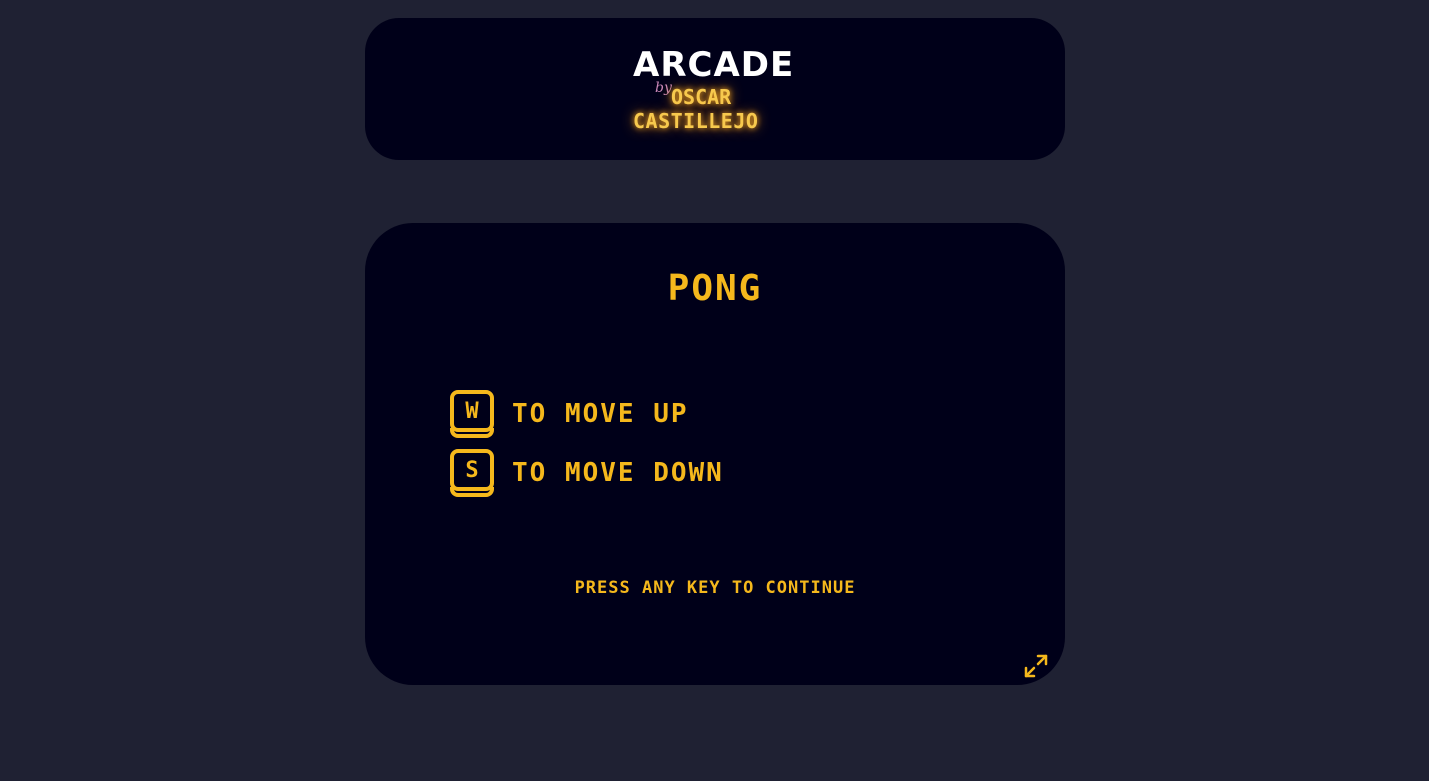 Image resolution: width=1429 pixels, height=781 pixels. Describe the element at coordinates (472, 473) in the screenshot. I see `s-key-icon: S` at that location.